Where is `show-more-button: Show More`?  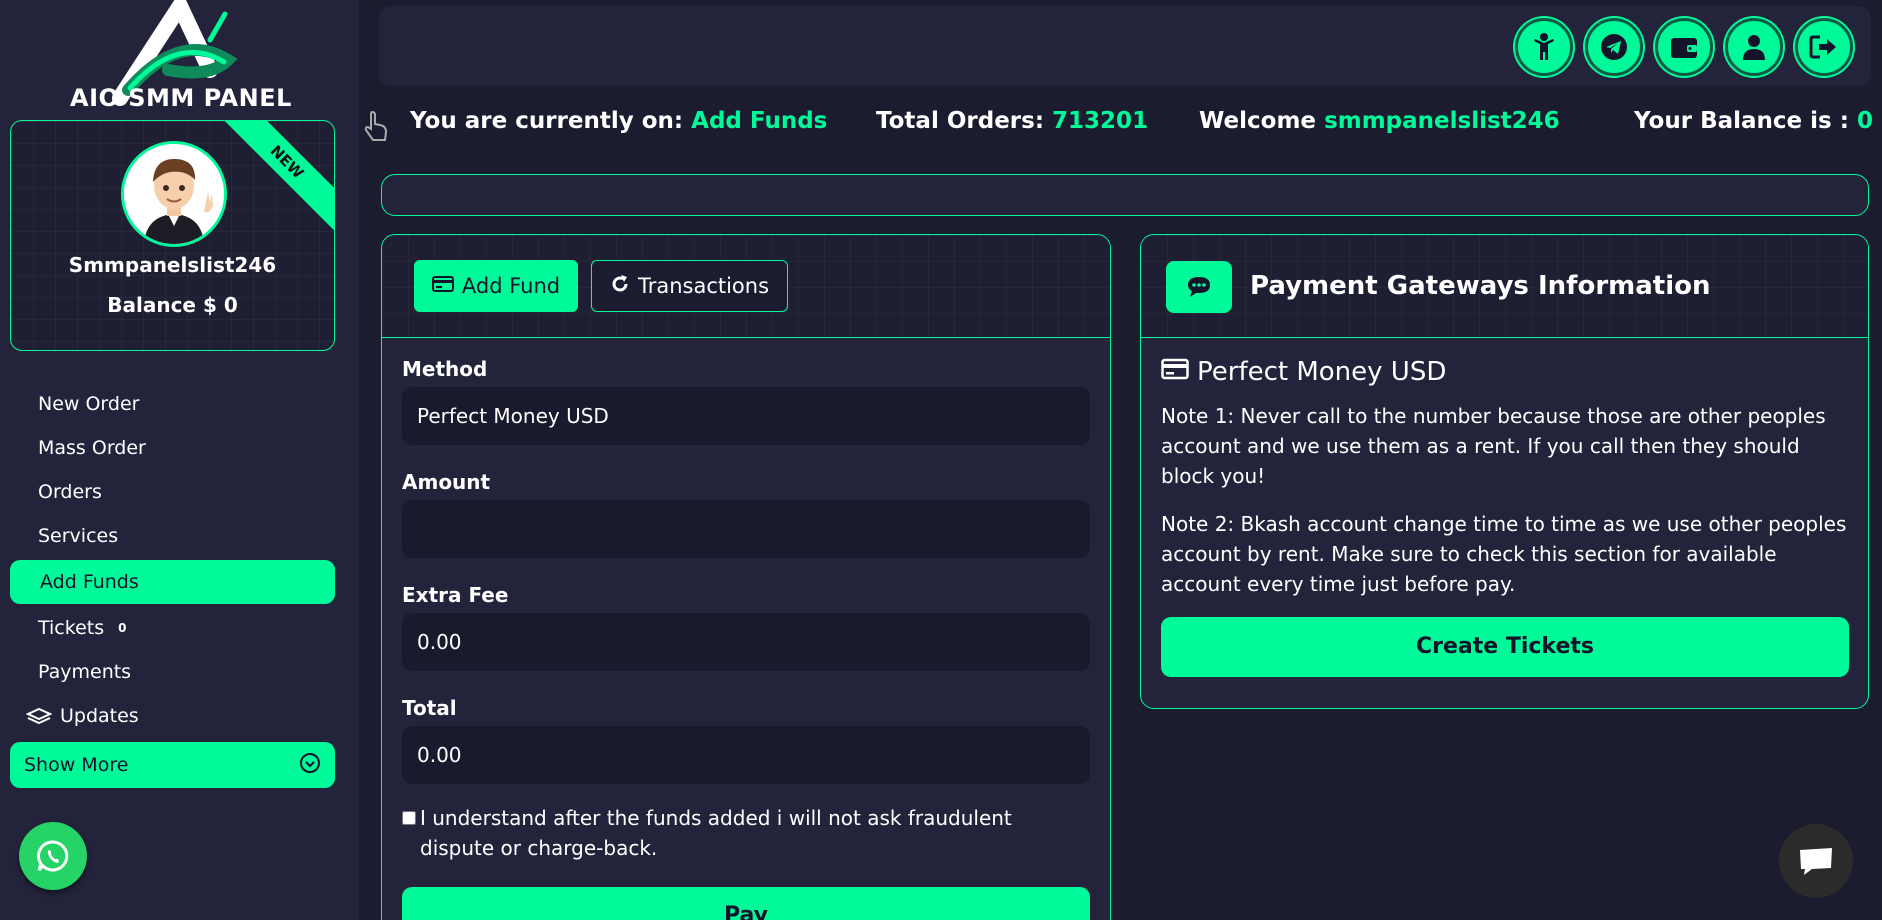 show-more-button: Show More is located at coordinates (172, 765).